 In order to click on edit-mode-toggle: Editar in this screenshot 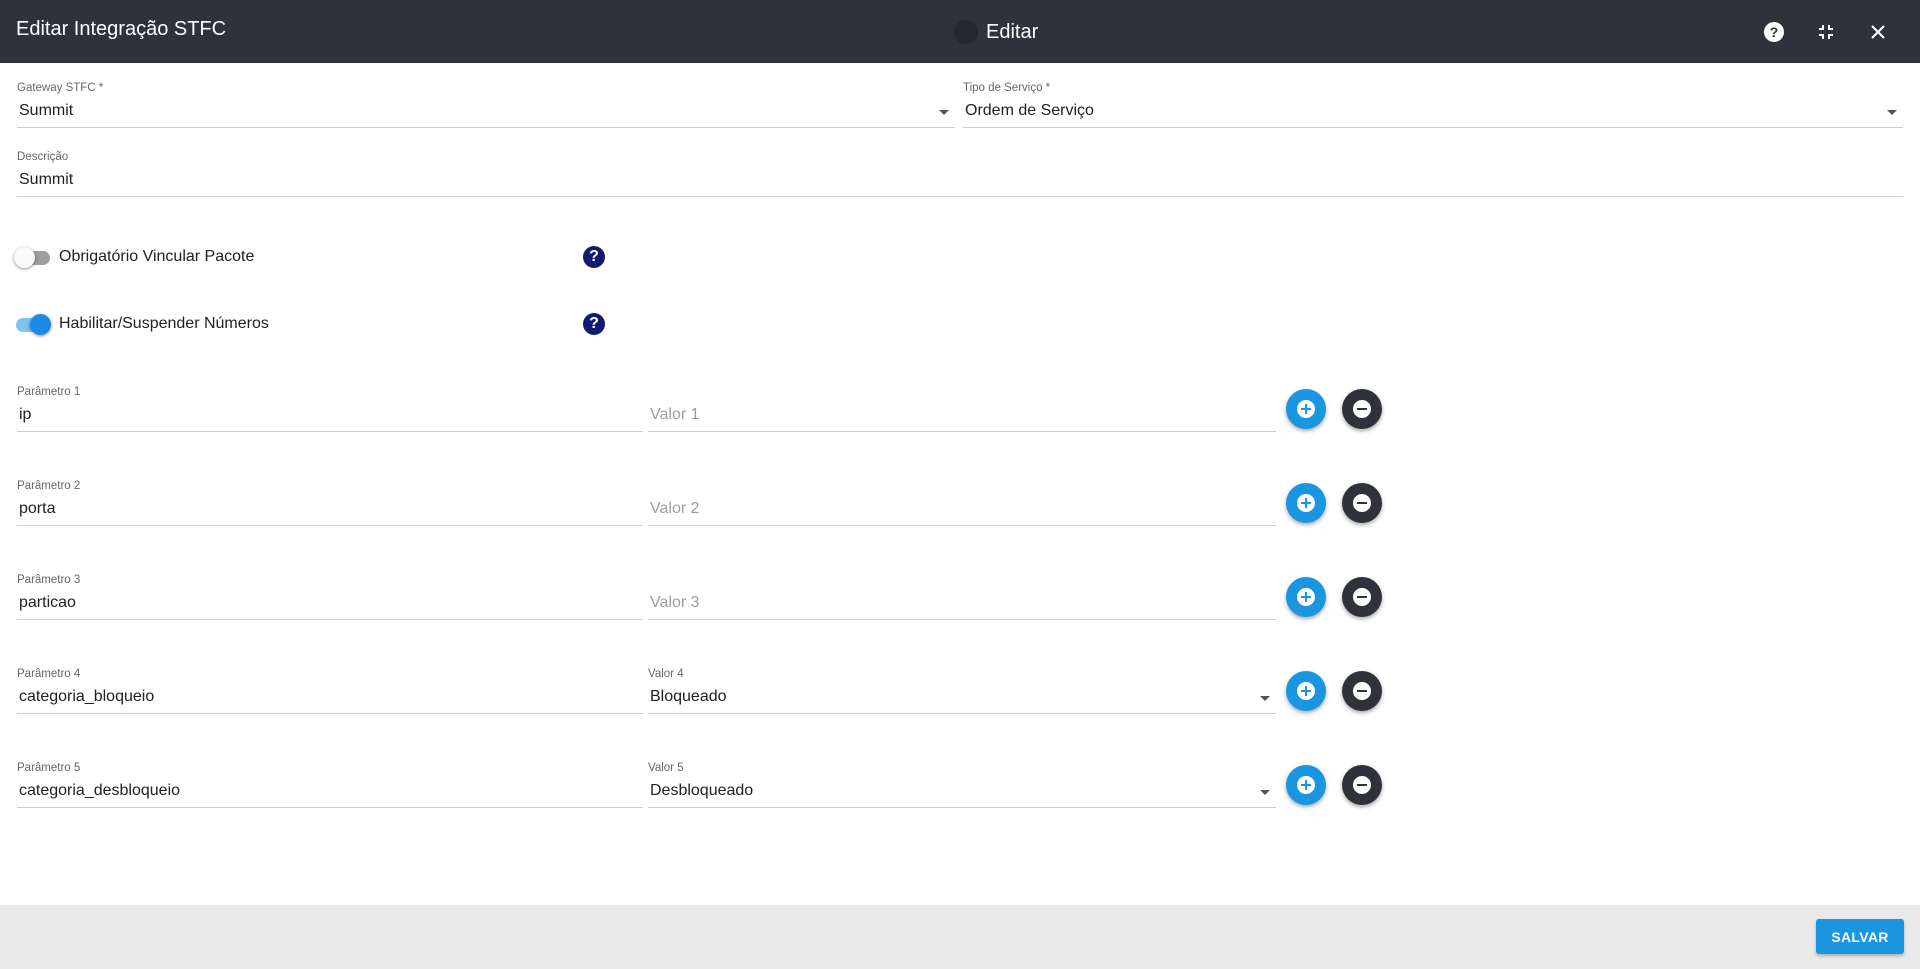, I will do `click(989, 32)`.